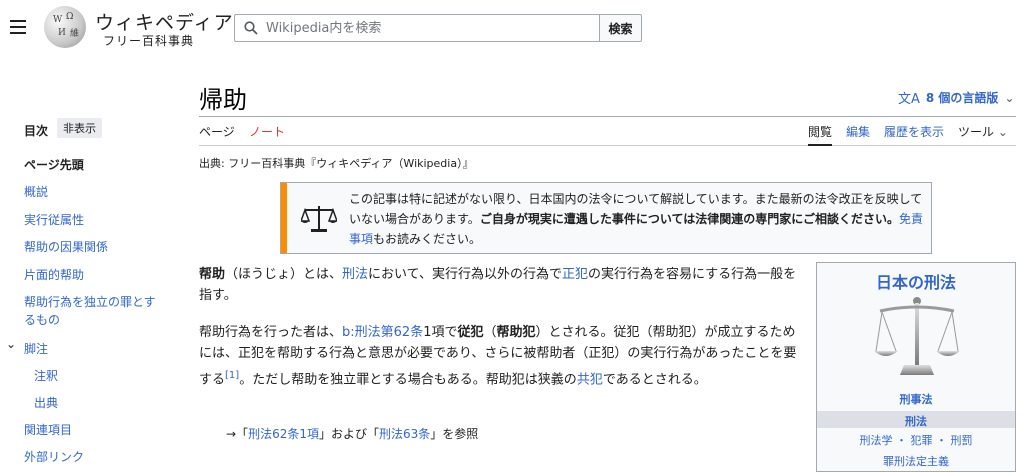  What do you see at coordinates (382, 332) in the screenshot?
I see `link-article-62: b:刑法第62条` at bounding box center [382, 332].